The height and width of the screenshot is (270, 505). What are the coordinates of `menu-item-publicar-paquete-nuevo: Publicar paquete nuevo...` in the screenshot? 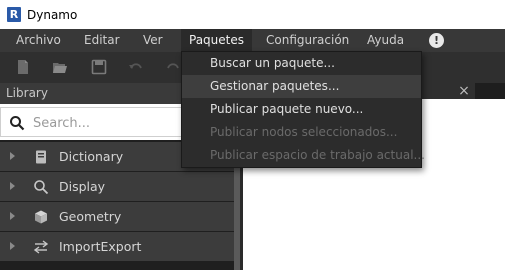 It's located at (301, 109).